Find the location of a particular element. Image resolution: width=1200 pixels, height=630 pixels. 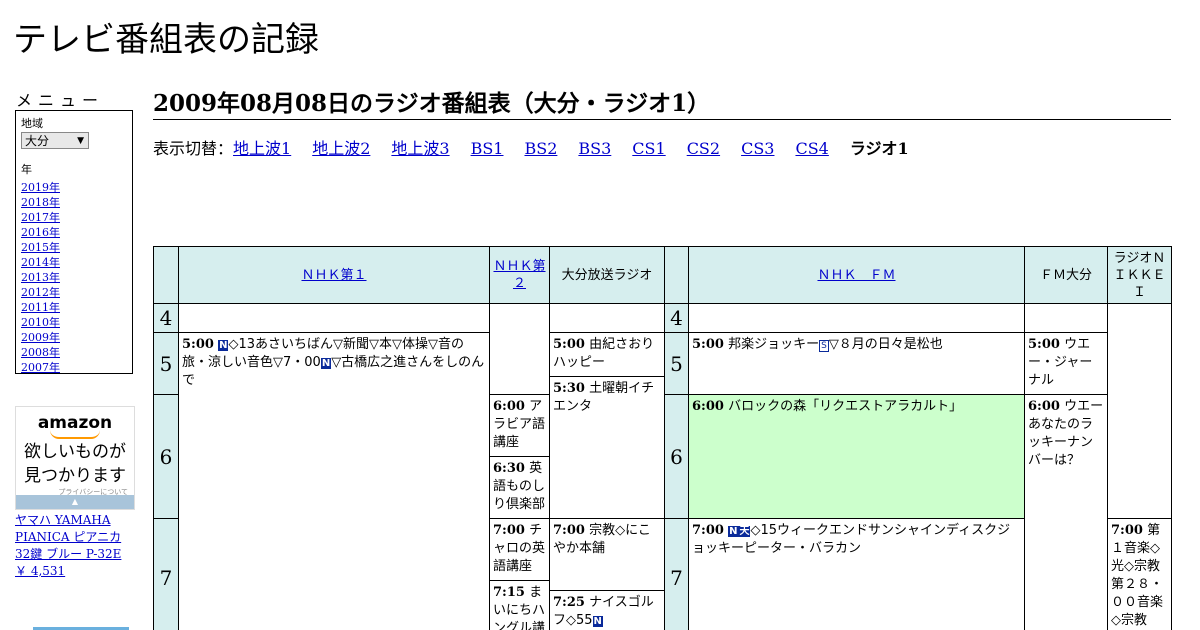

hour-label: 4 is located at coordinates (166, 318).